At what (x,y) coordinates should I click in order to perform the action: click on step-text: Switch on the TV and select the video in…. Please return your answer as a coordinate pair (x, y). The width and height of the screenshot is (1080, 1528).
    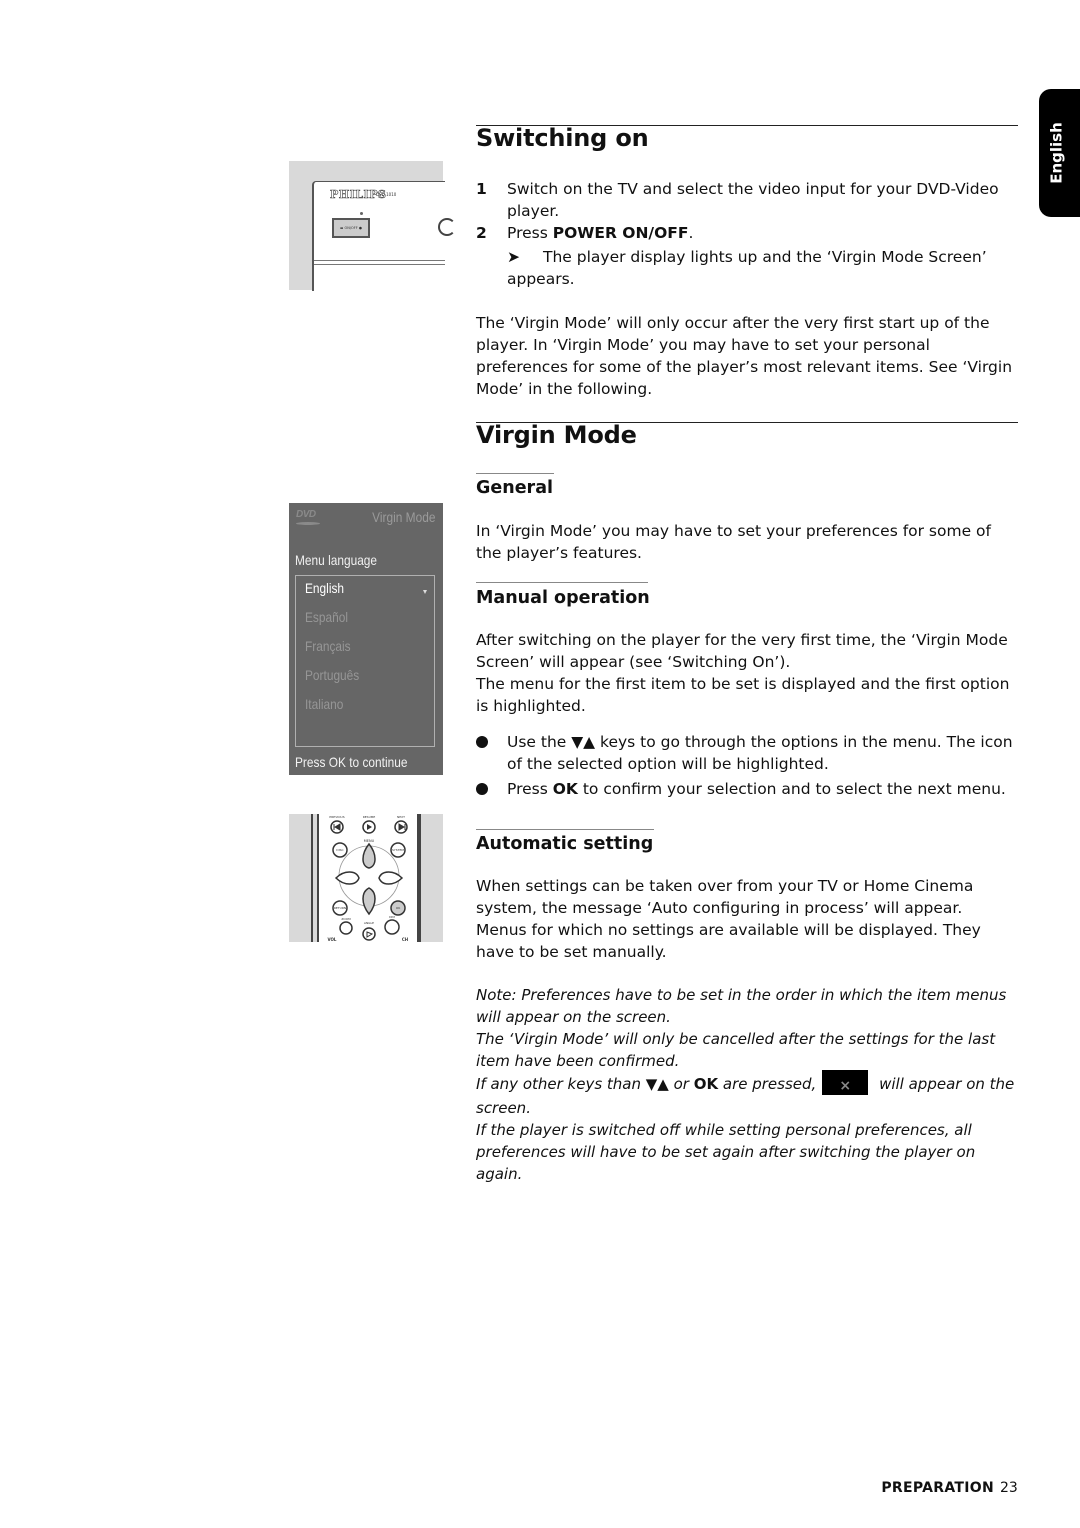
    Looking at the image, I should click on (753, 200).